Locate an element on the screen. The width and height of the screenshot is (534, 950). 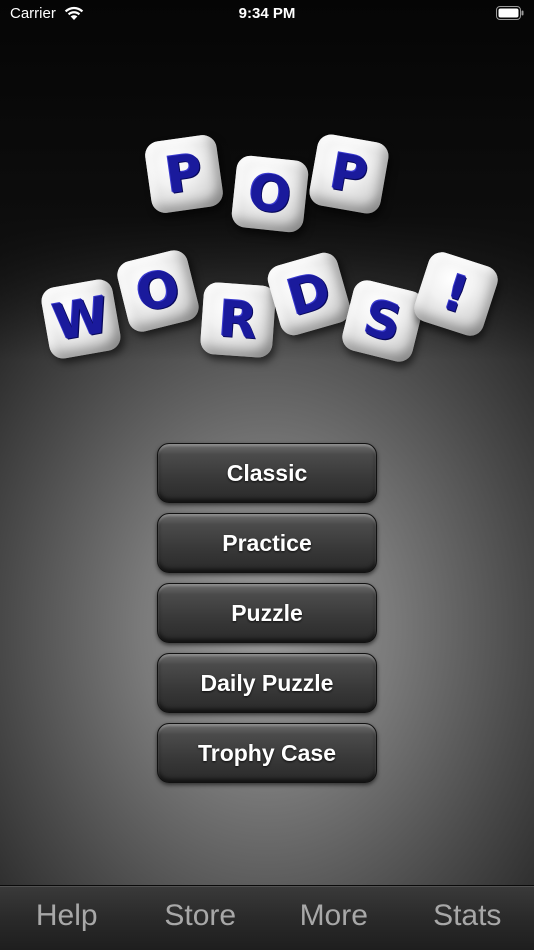
practice-button: Practice is located at coordinates (267, 543).